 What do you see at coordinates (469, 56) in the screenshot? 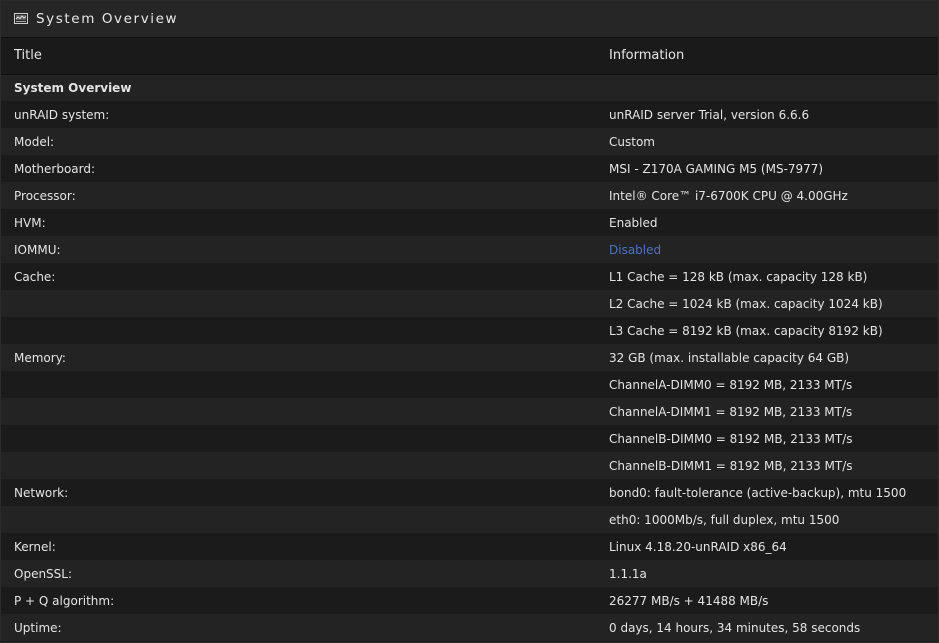
I see `table-header-row: Title Information` at bounding box center [469, 56].